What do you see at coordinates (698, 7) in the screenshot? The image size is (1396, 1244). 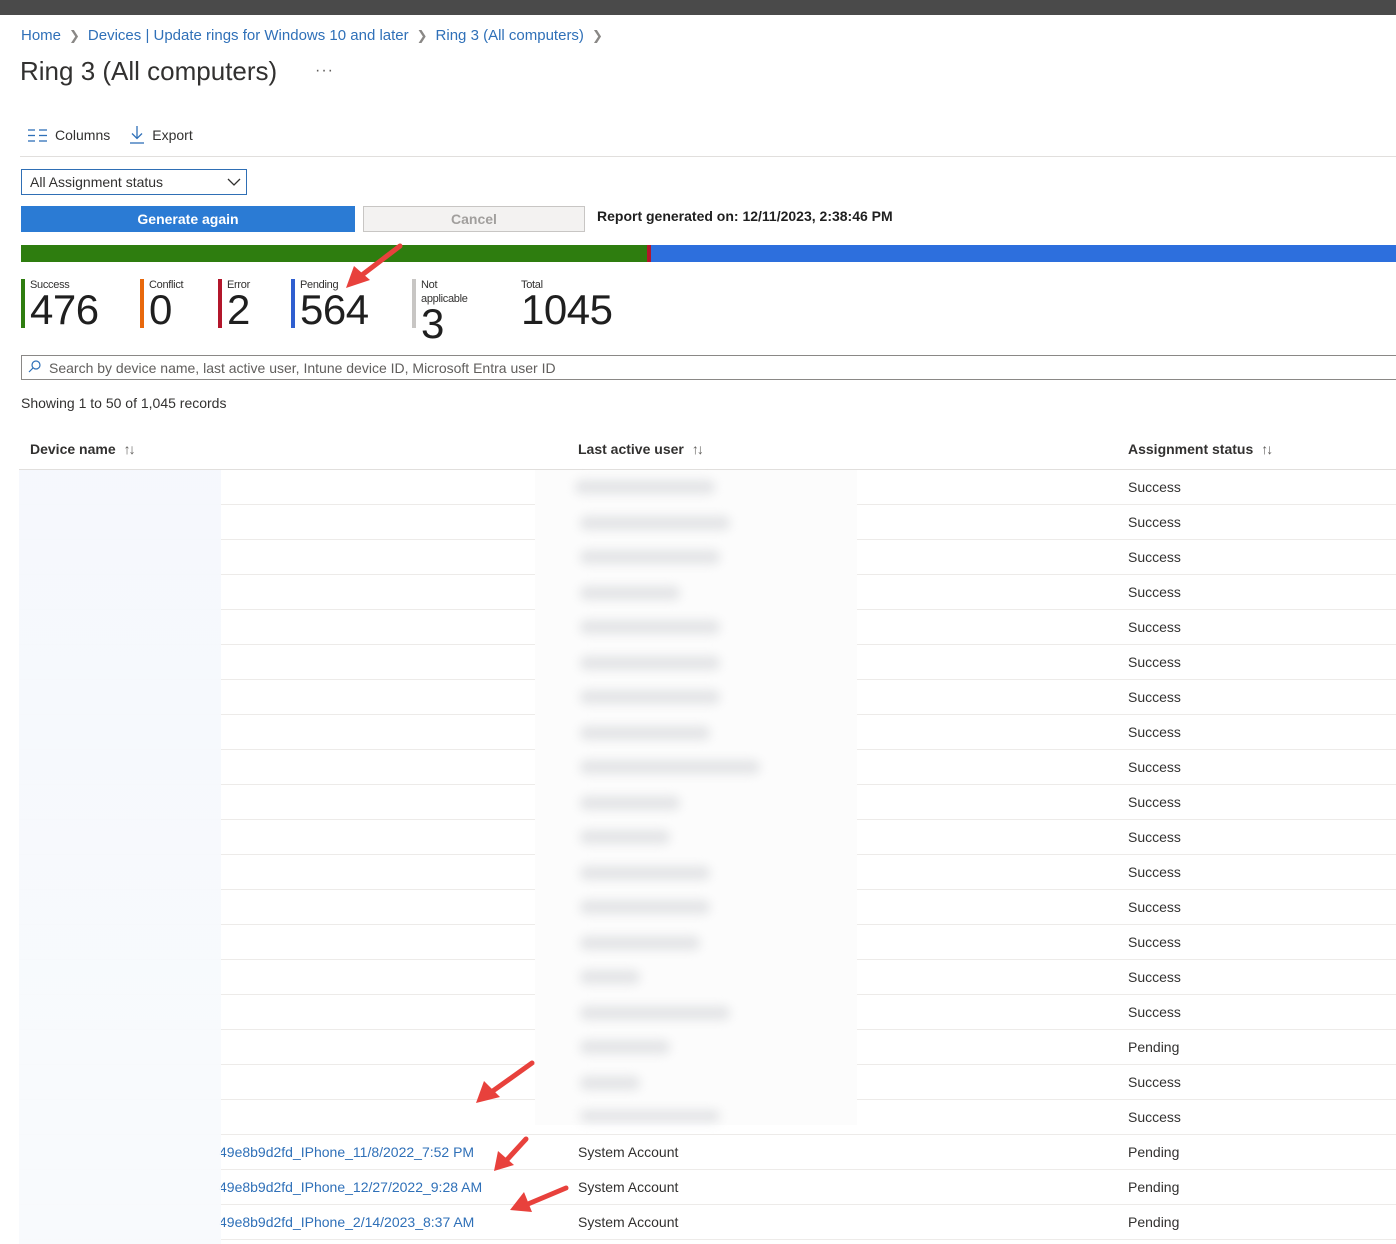 I see `top-bar` at bounding box center [698, 7].